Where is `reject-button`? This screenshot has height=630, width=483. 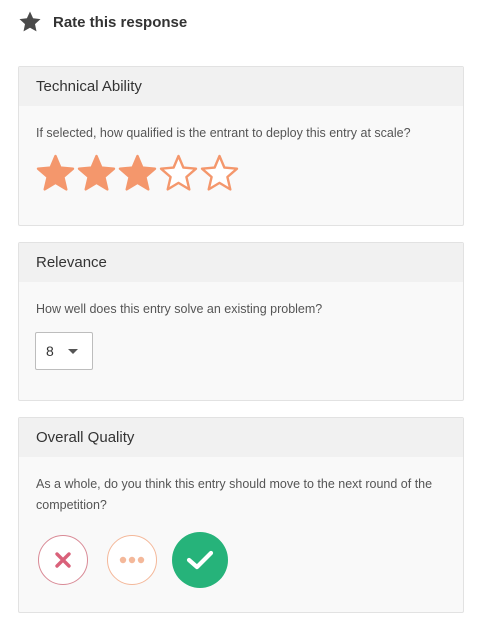
reject-button is located at coordinates (63, 560).